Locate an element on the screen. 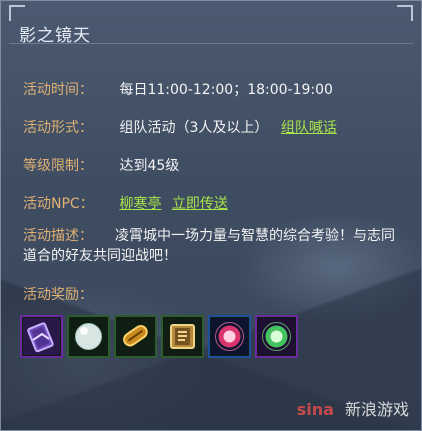 This screenshot has width=422, height=431. corner-ornament-right-icon is located at coordinates (405, 13).